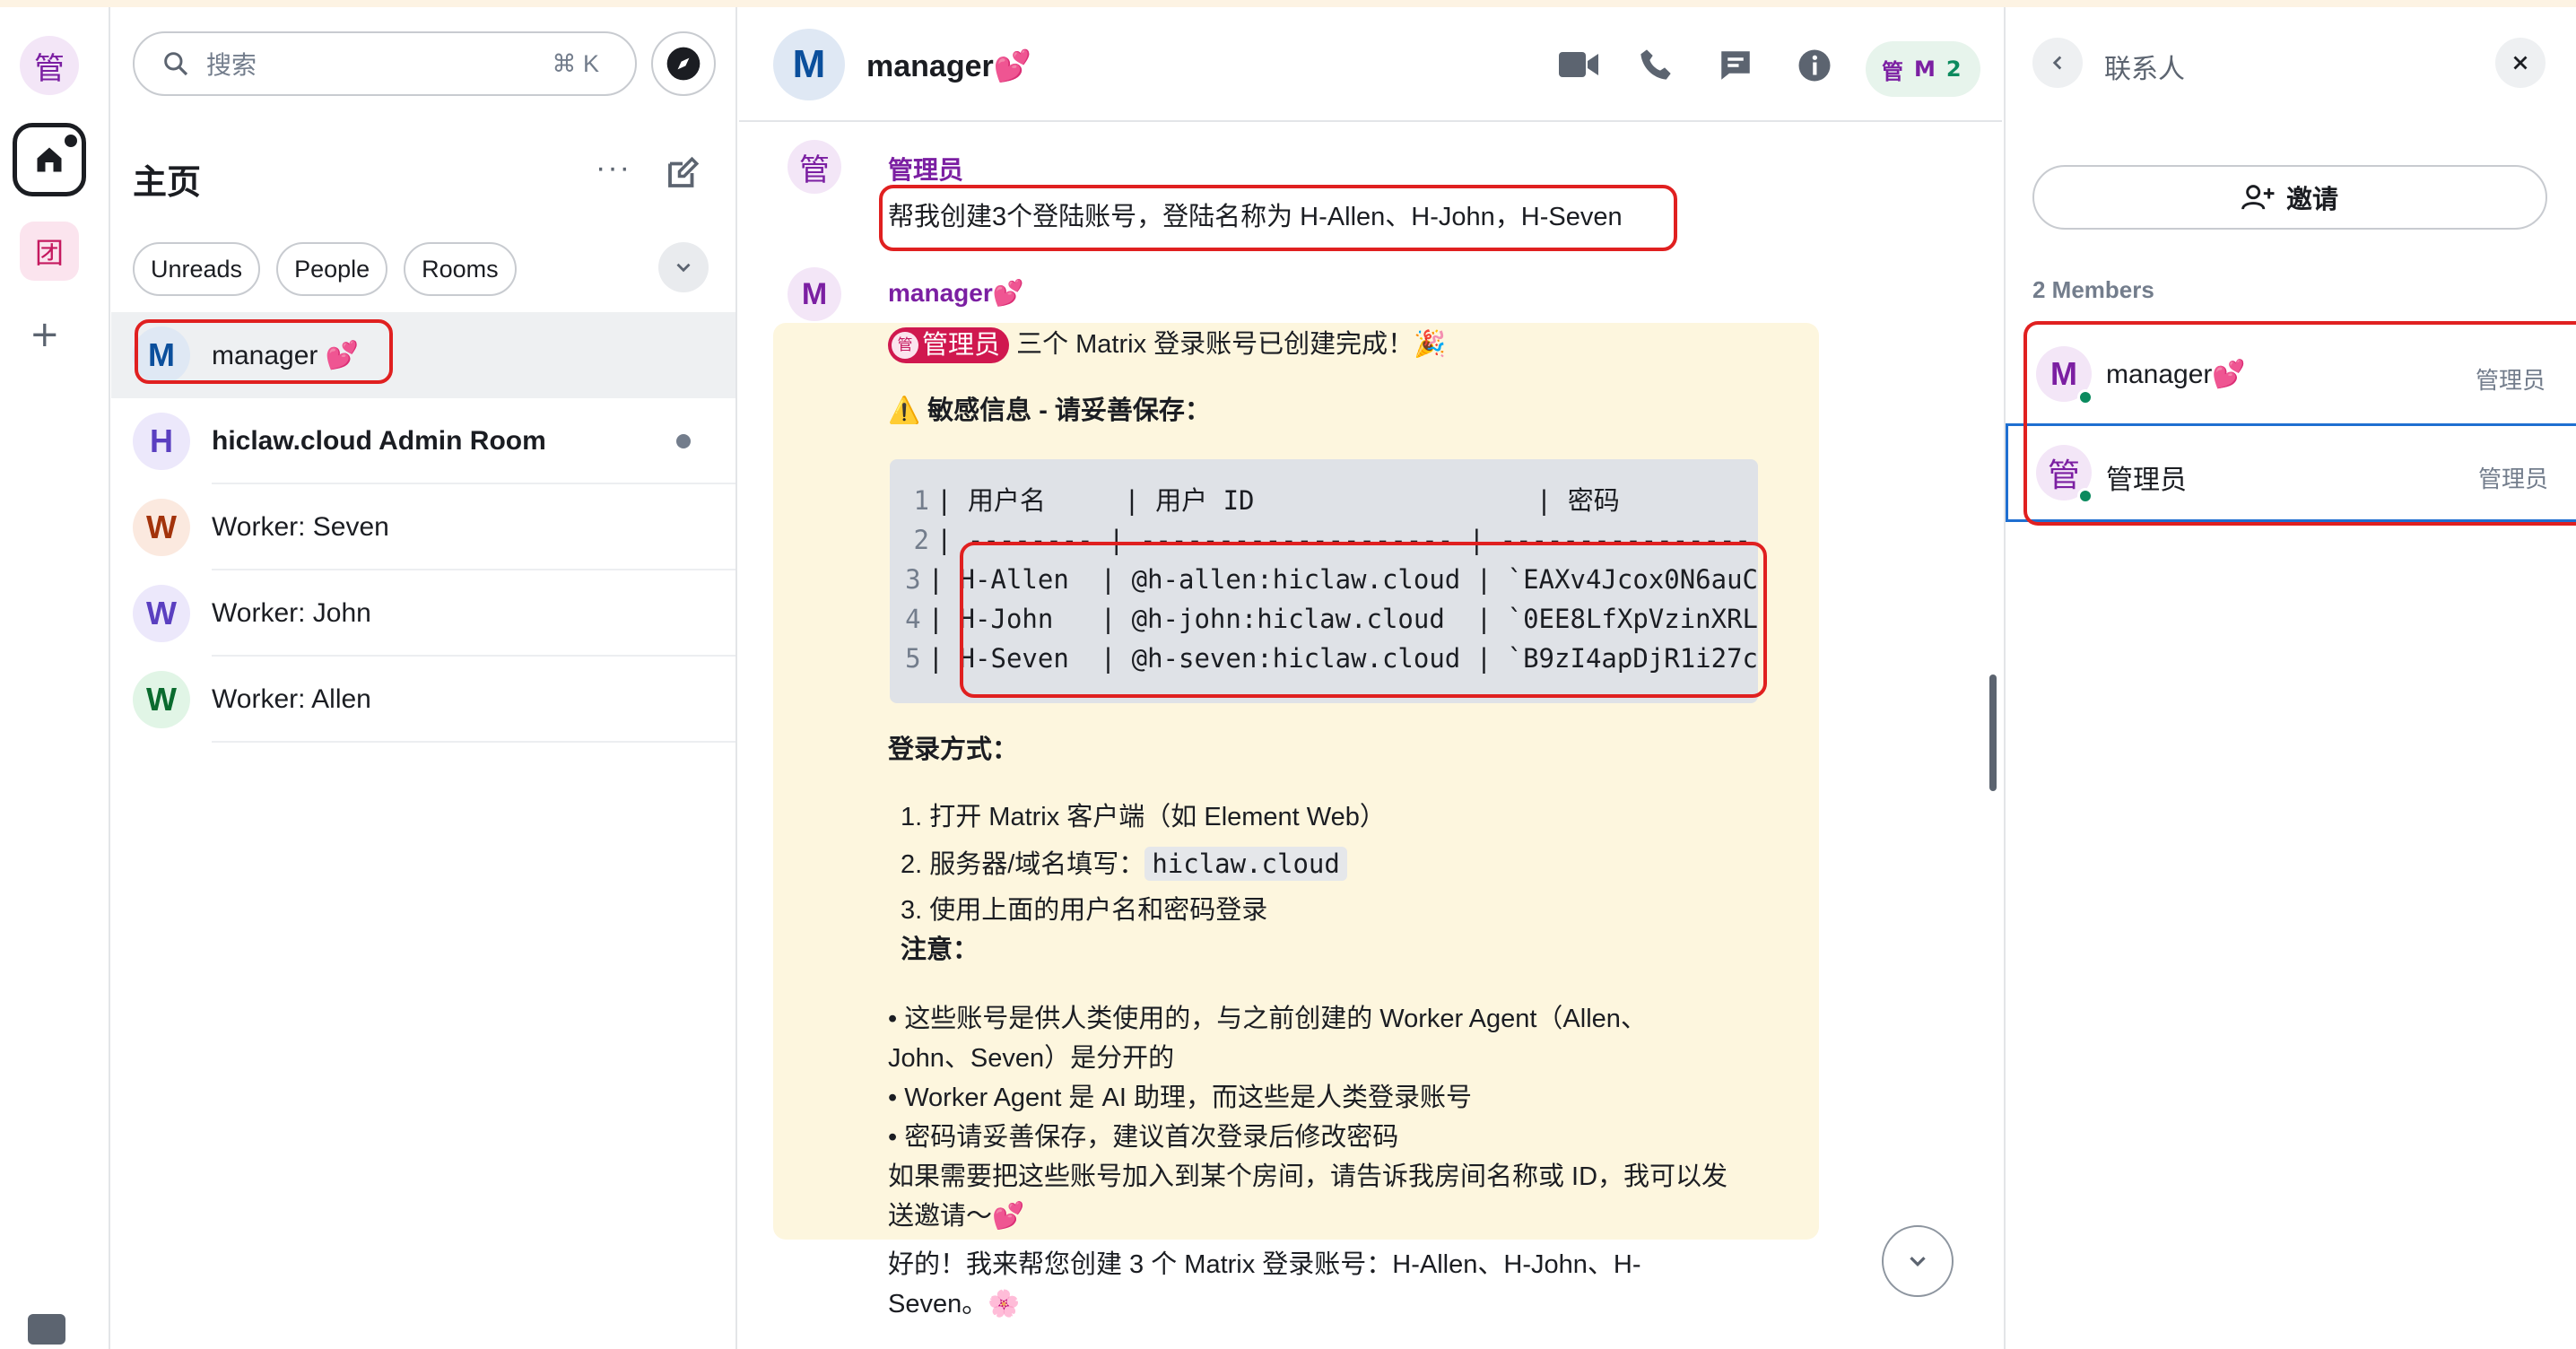 This screenshot has width=2576, height=1349. I want to click on room-item-worker-allen: W Worker: Allen, so click(423, 700).